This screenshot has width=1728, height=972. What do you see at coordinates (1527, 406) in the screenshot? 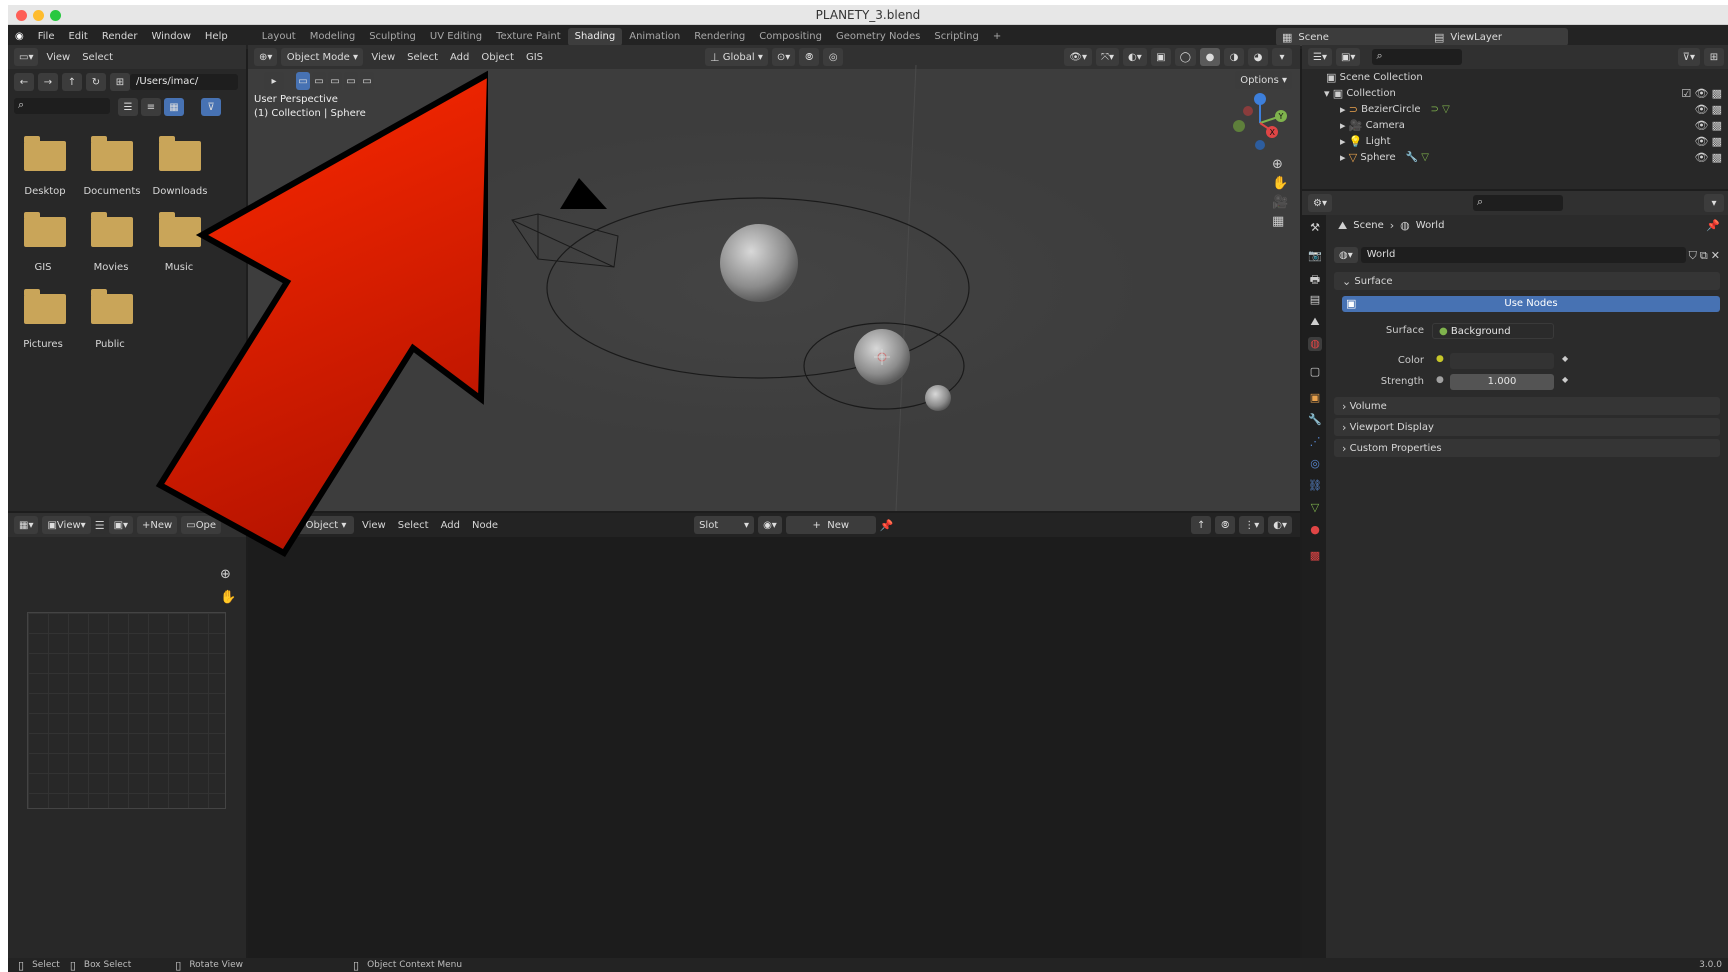
I see `volume-panel-header: › Volume` at bounding box center [1527, 406].